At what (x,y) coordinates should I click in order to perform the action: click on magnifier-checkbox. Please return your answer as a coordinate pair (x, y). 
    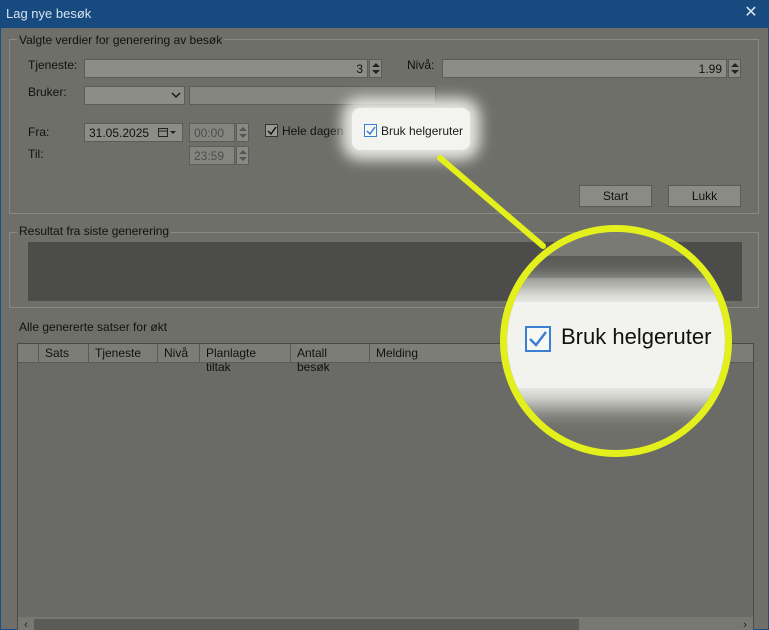
    Looking at the image, I should click on (538, 339).